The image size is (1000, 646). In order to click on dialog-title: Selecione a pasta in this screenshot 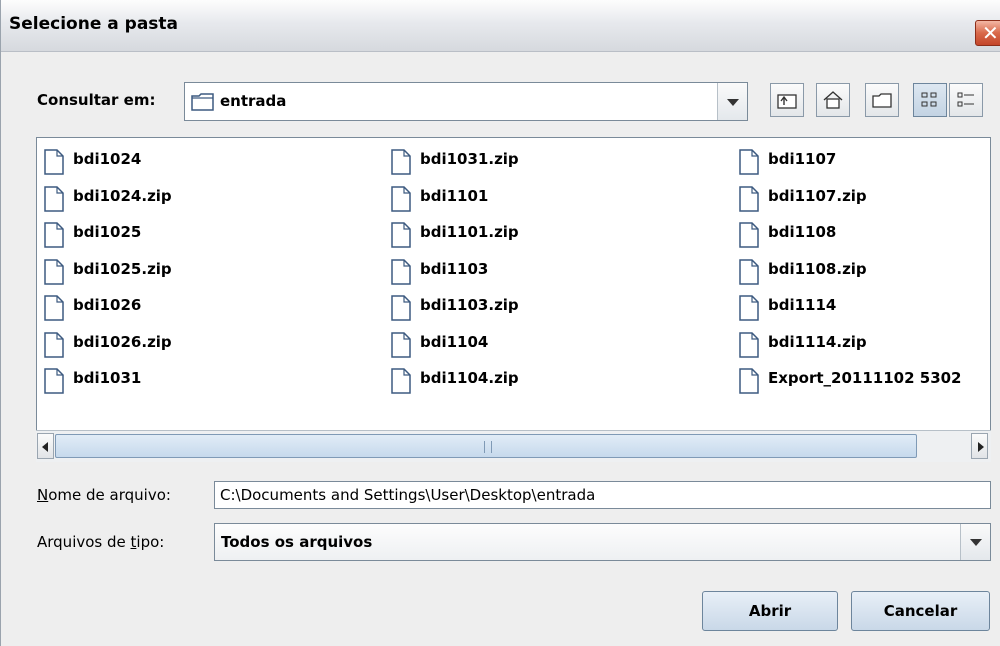, I will do `click(94, 24)`.